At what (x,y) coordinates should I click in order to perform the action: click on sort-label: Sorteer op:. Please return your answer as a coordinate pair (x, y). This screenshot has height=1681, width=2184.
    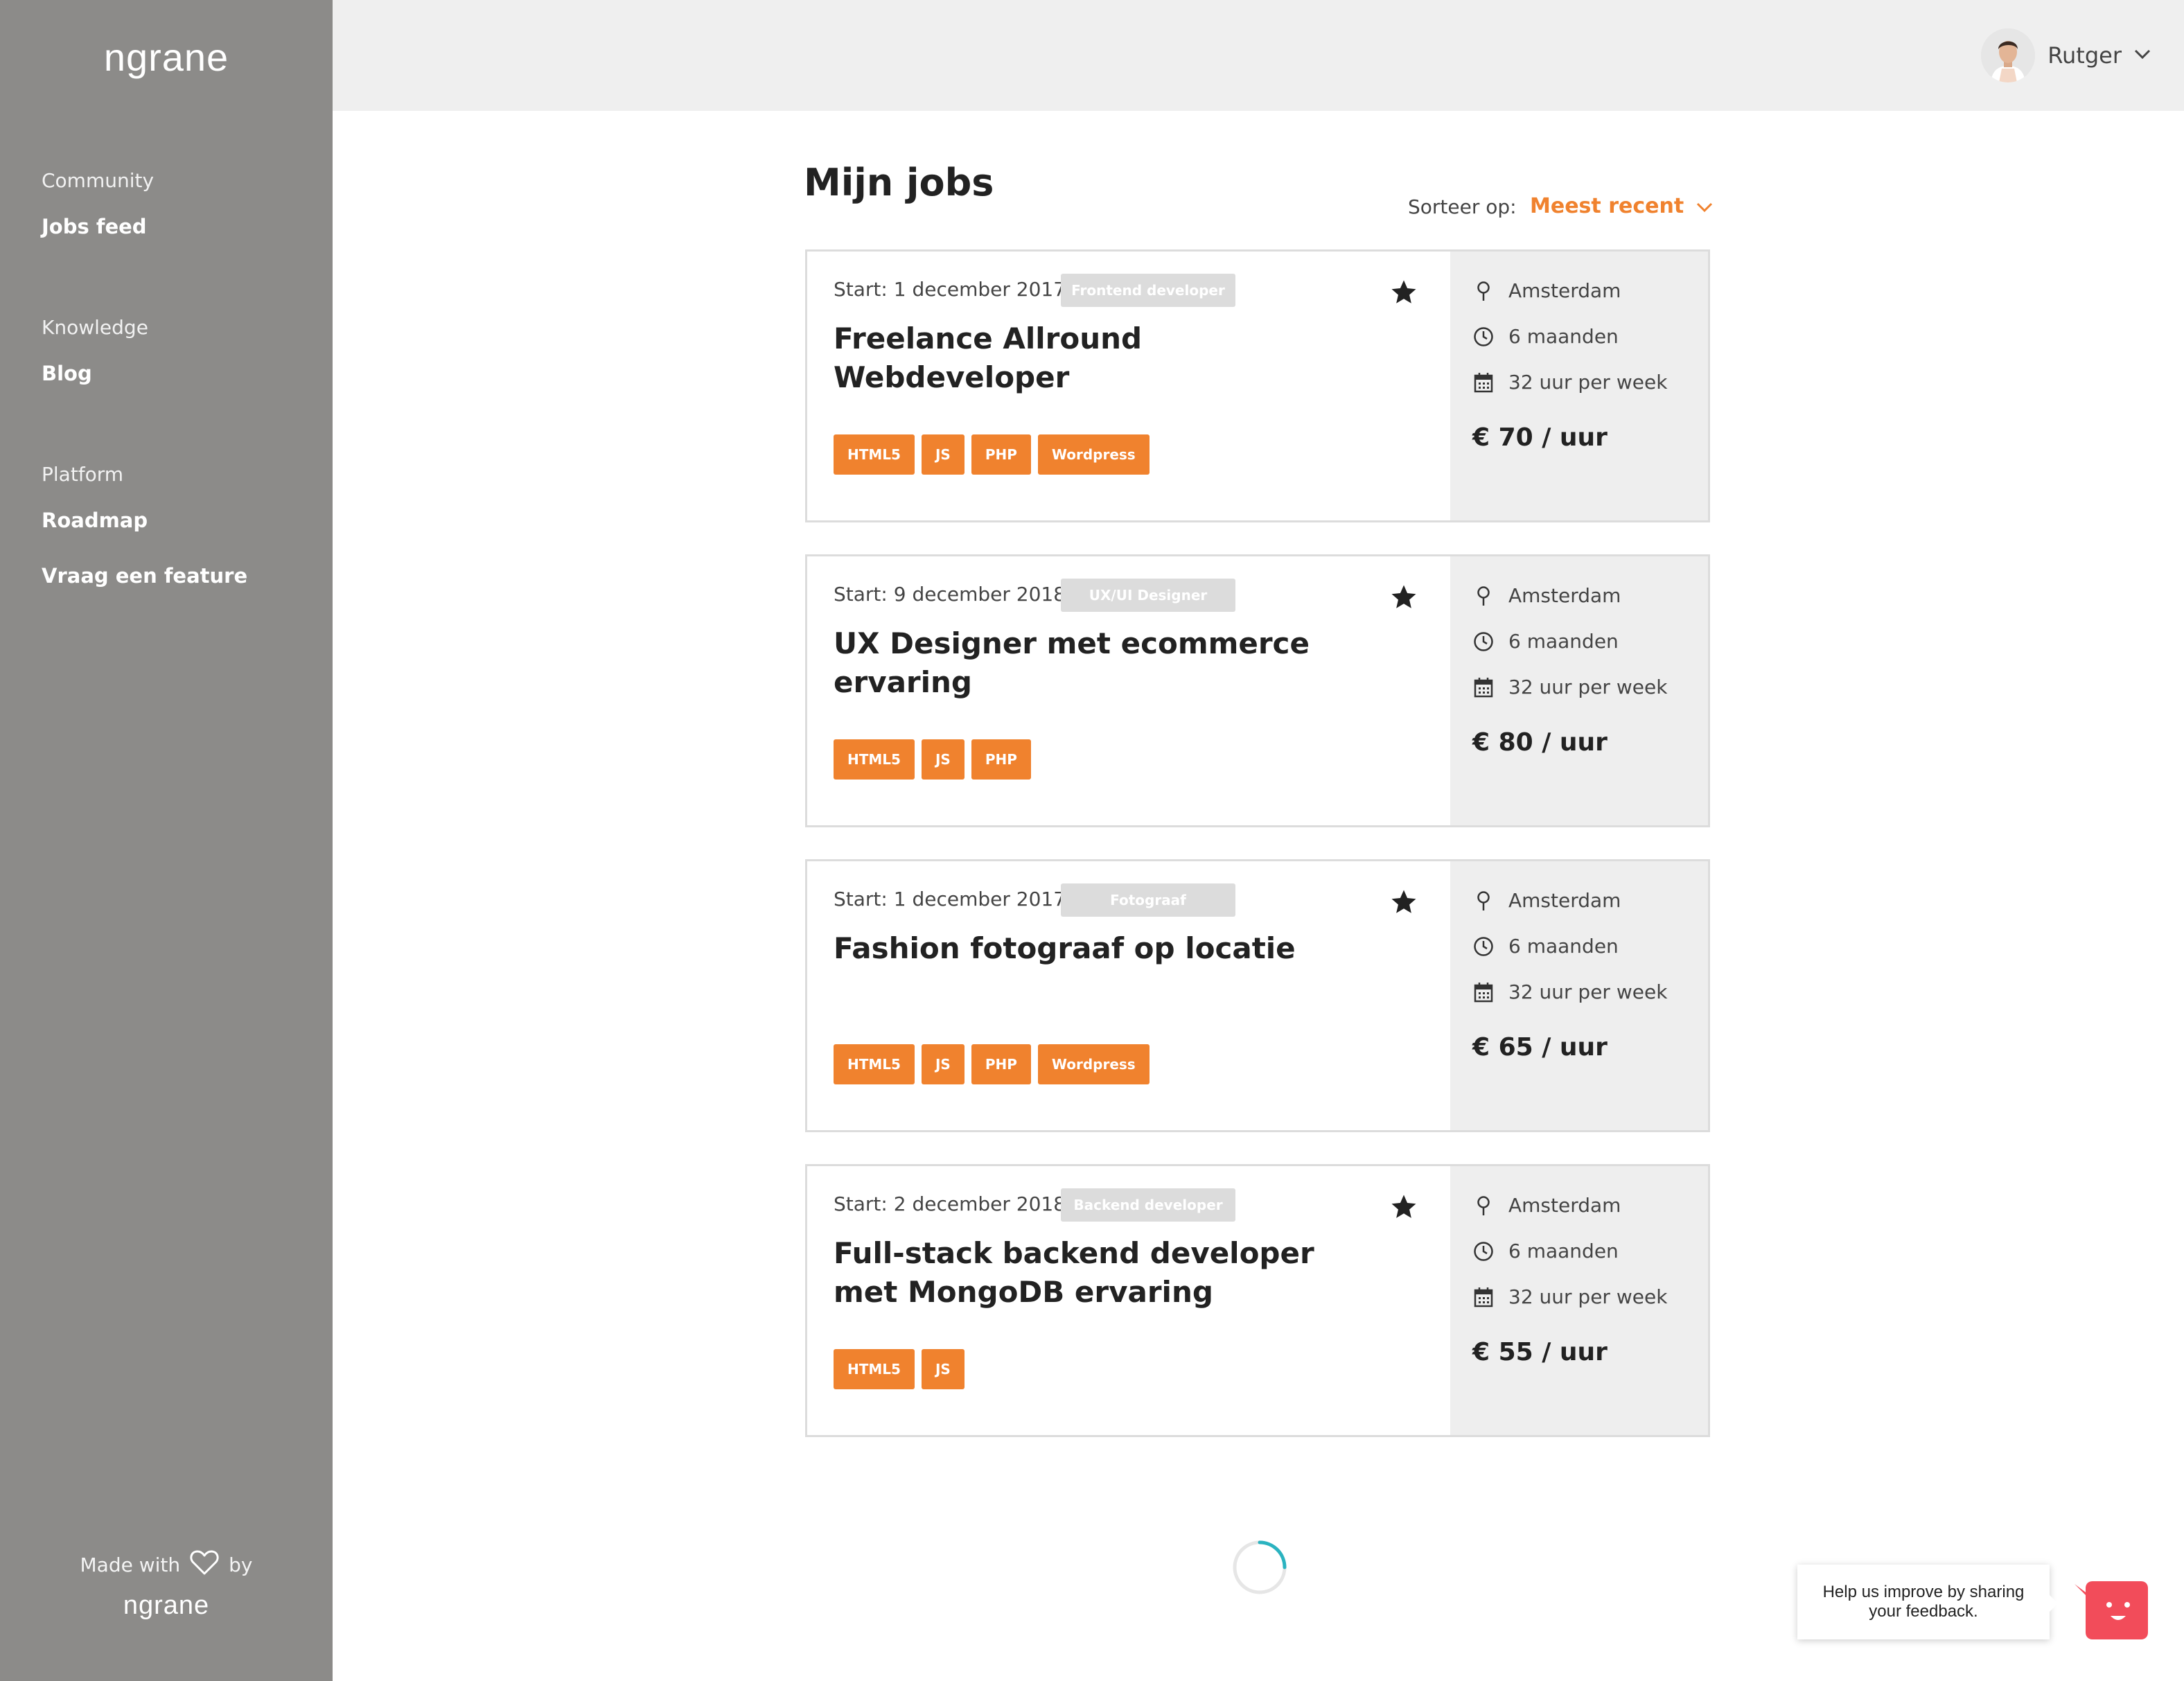
    Looking at the image, I should click on (1462, 206).